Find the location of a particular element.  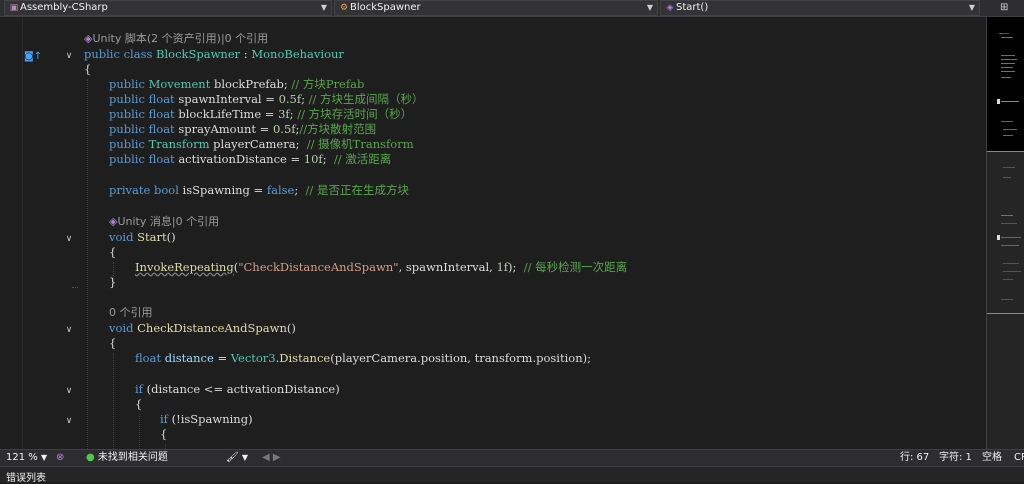

navigate-icon: ◀ ▶ is located at coordinates (271, 458).